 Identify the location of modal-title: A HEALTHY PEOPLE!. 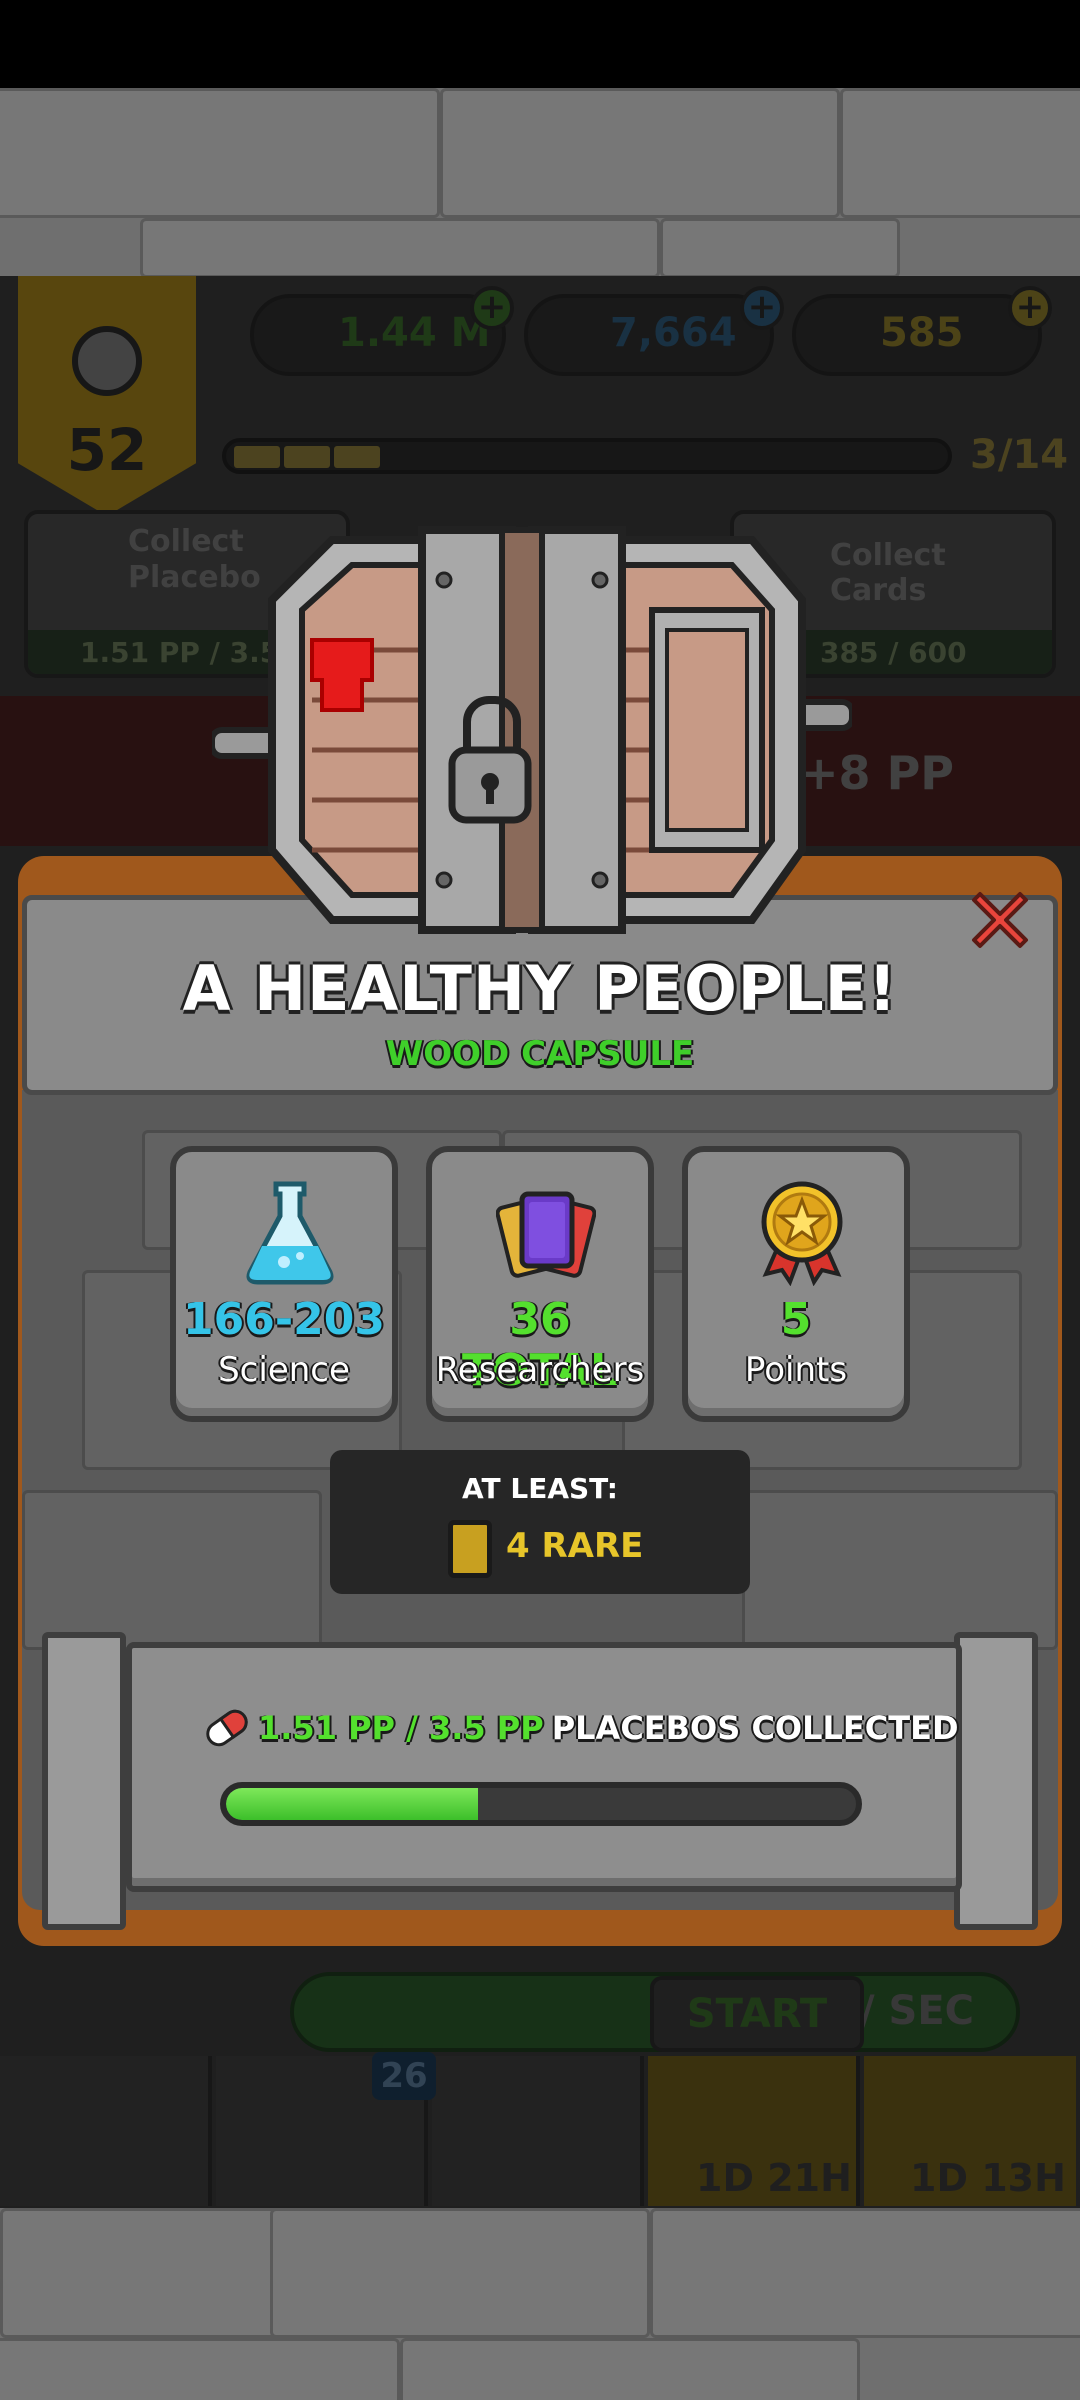
(540, 988).